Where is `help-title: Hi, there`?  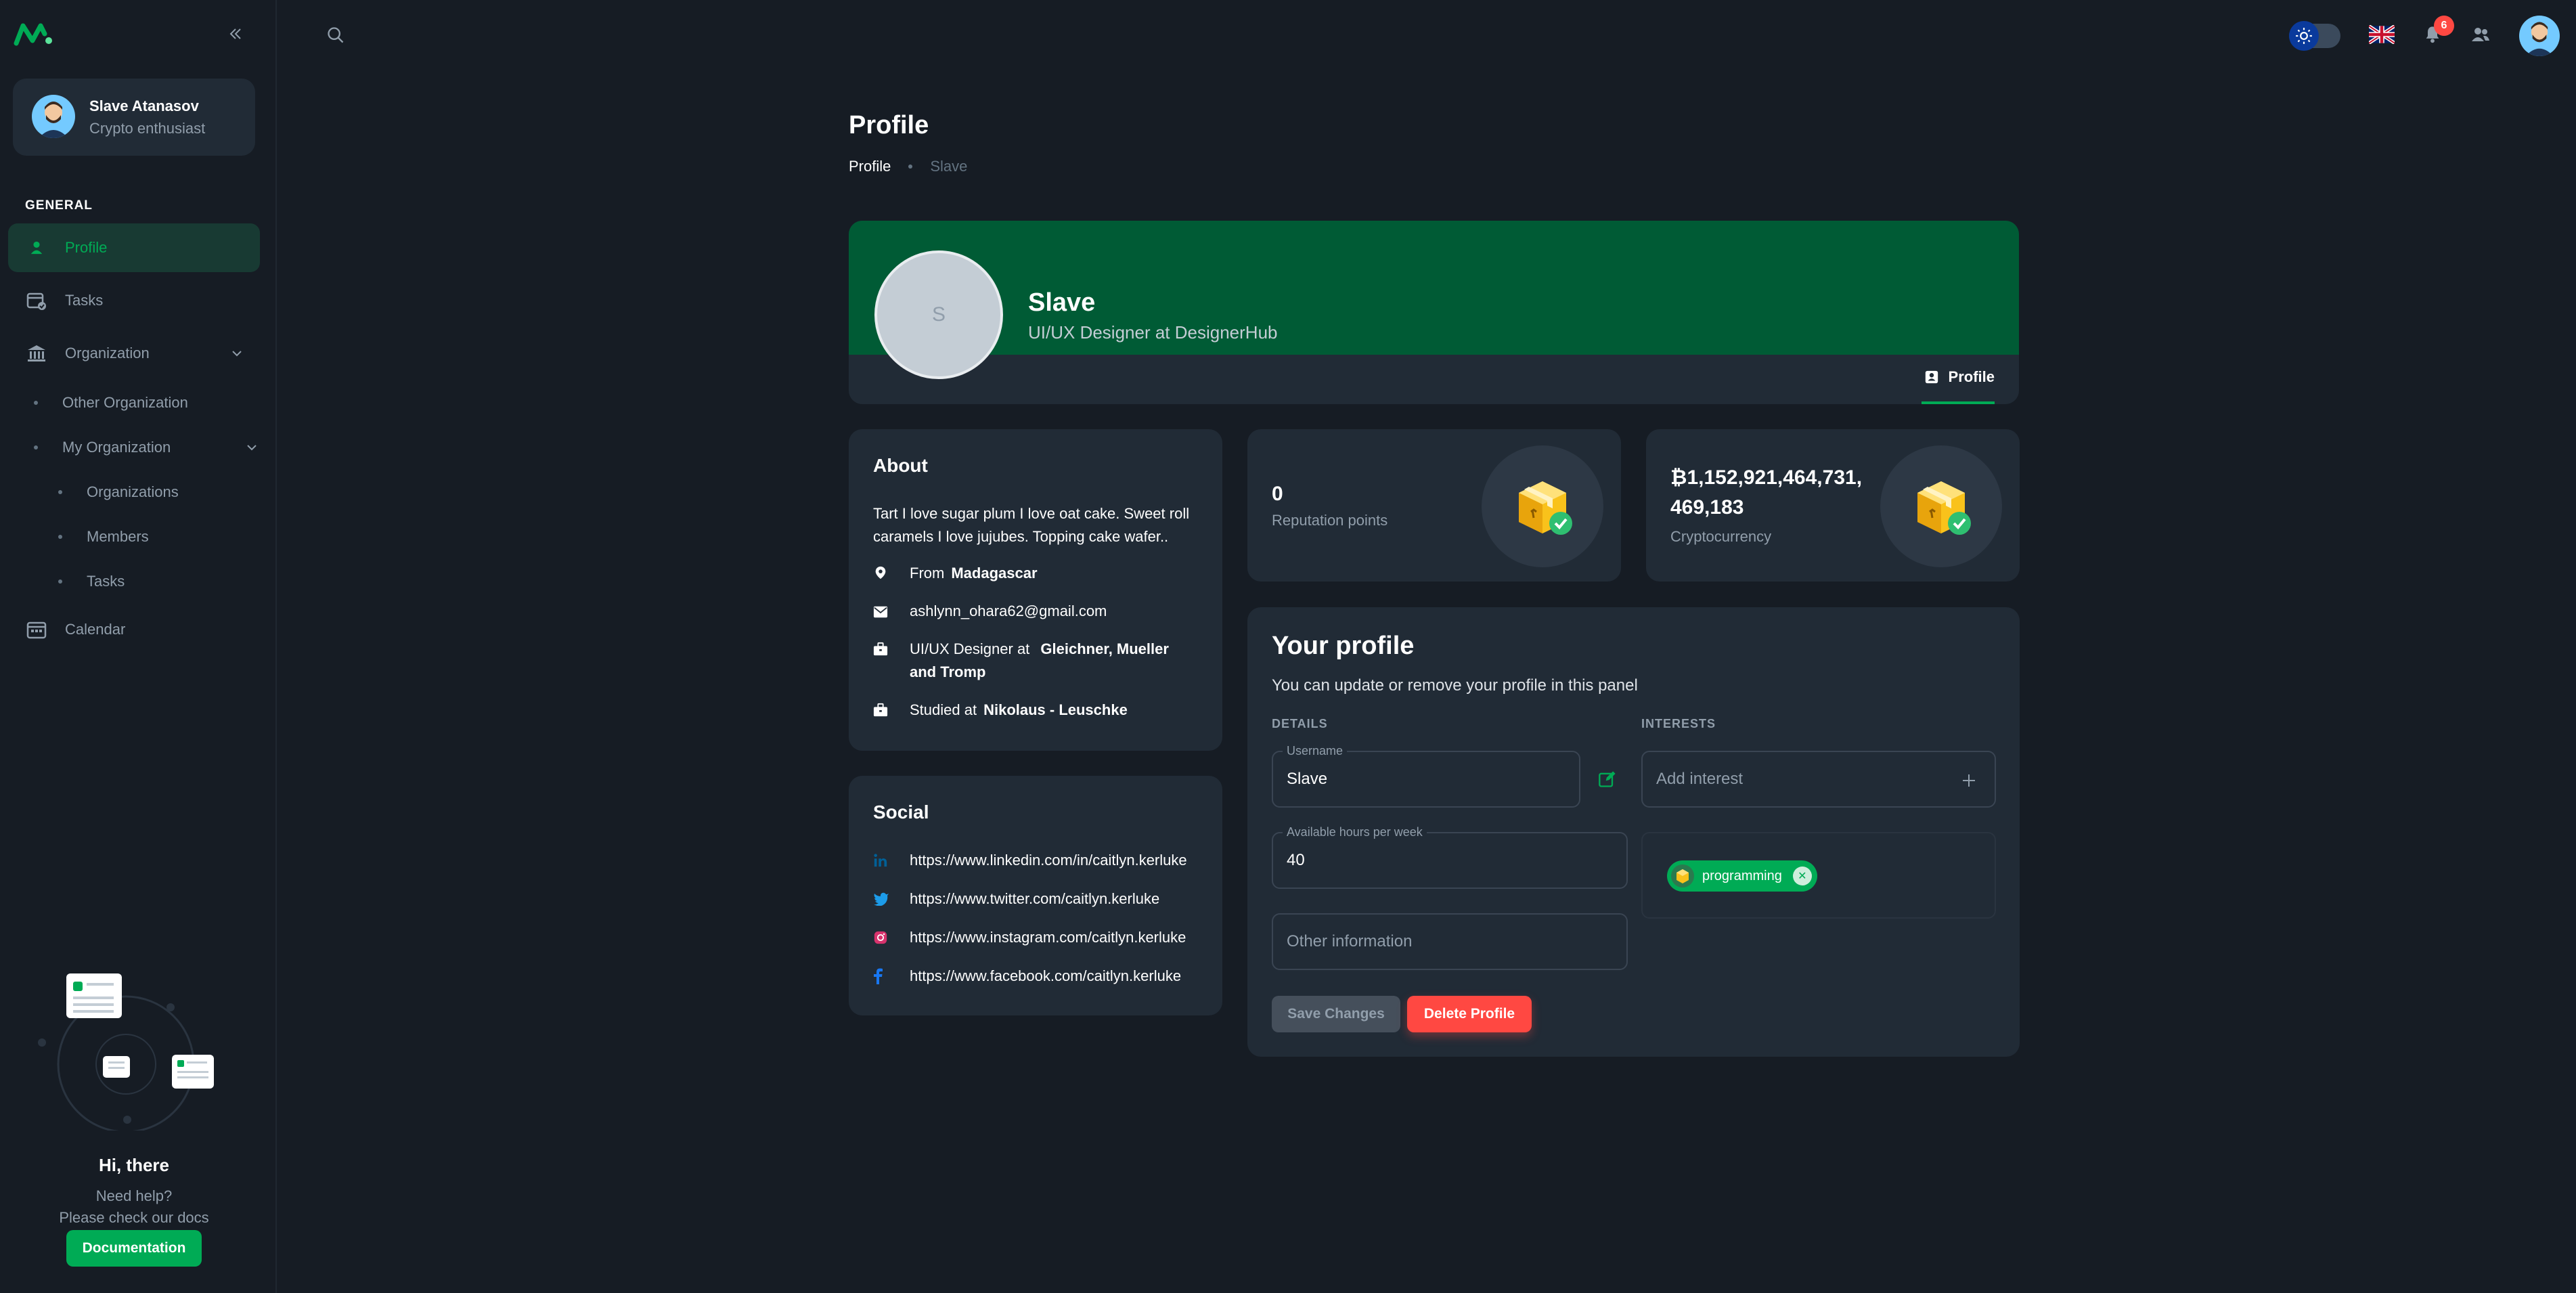
help-title: Hi, there is located at coordinates (134, 1165).